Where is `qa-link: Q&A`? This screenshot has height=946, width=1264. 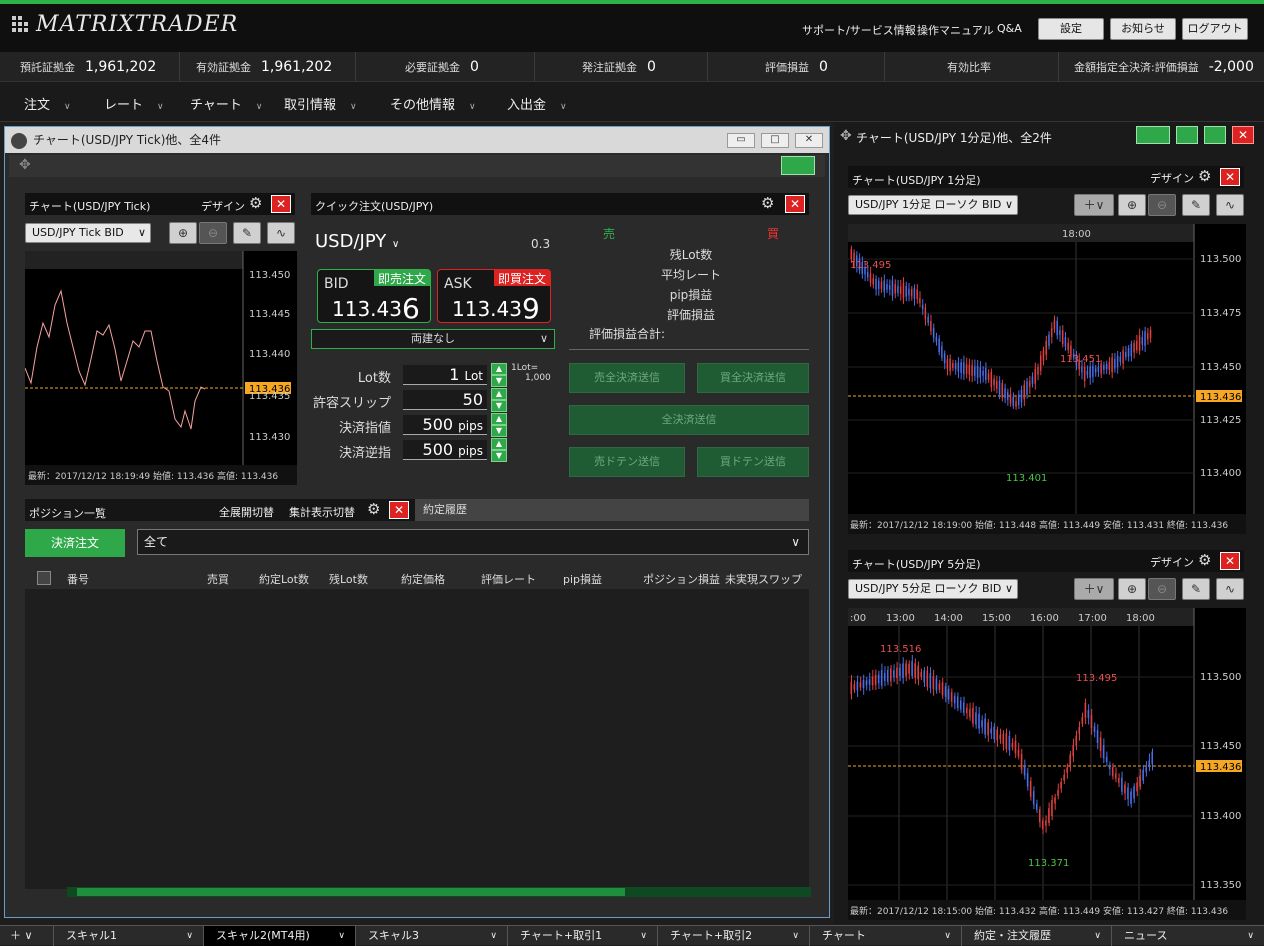 qa-link: Q&A is located at coordinates (1009, 28).